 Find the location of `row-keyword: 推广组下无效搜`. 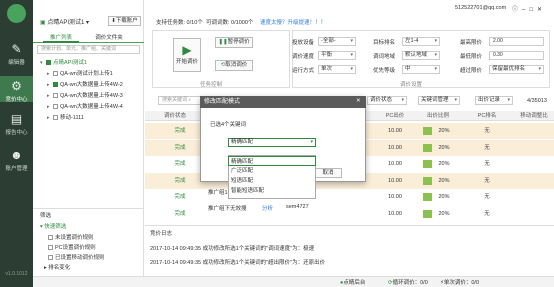

row-keyword: 推广组下无效搜 is located at coordinates (227, 209).